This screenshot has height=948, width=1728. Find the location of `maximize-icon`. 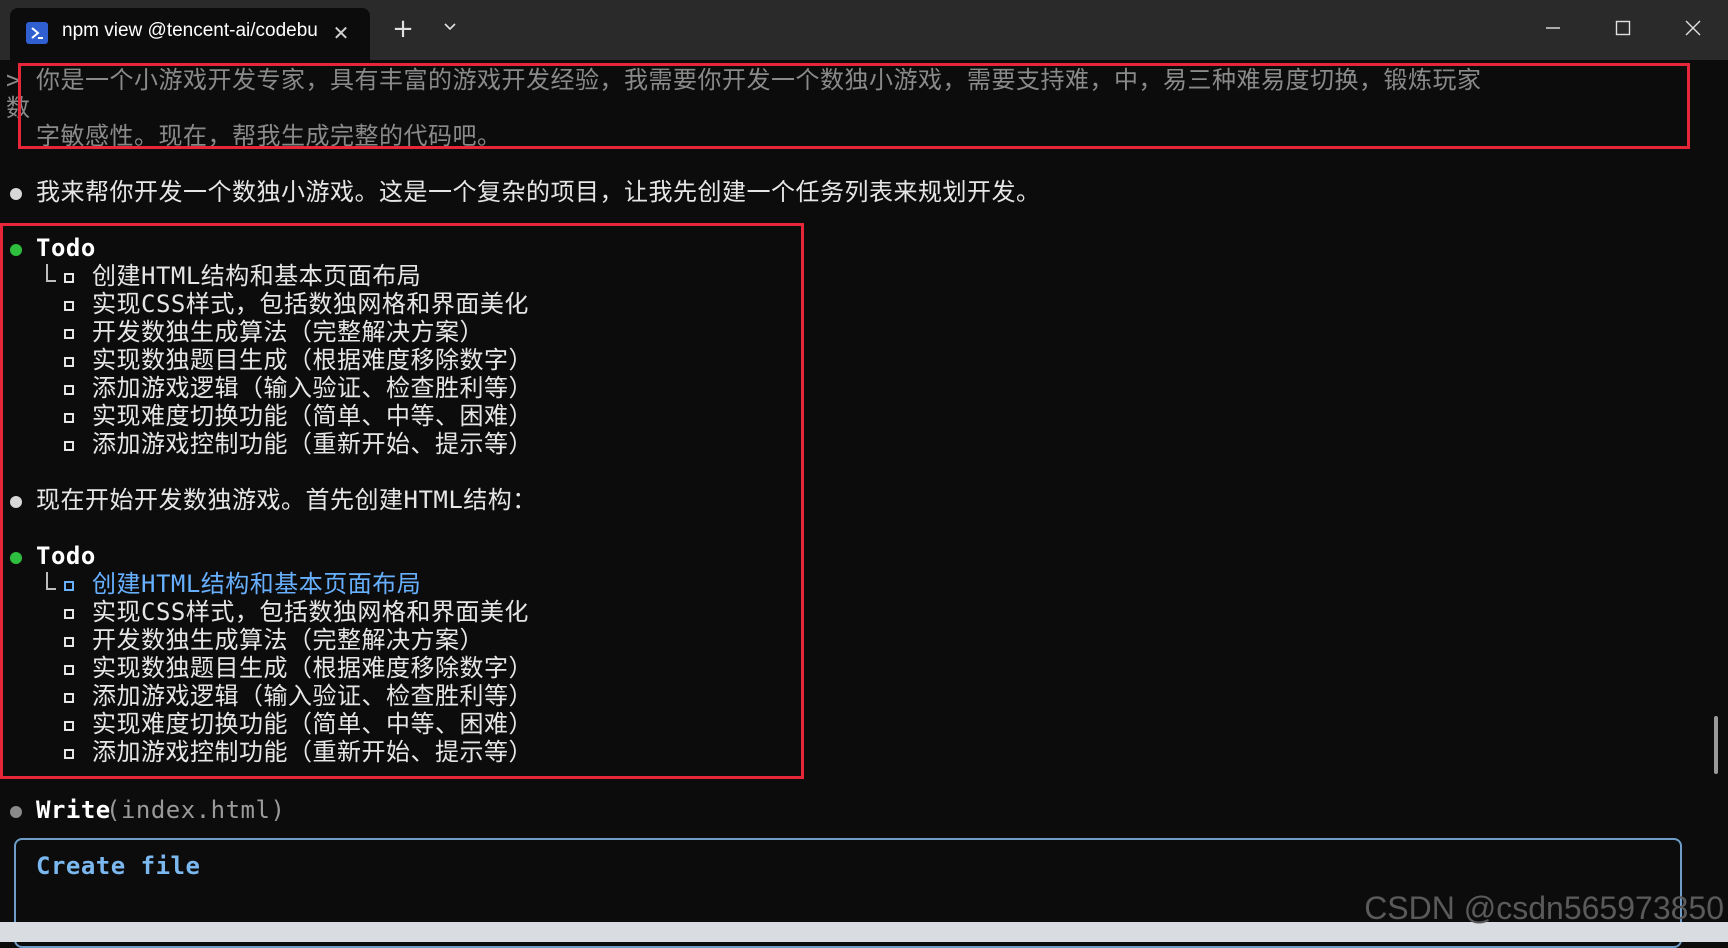

maximize-icon is located at coordinates (1623, 28).